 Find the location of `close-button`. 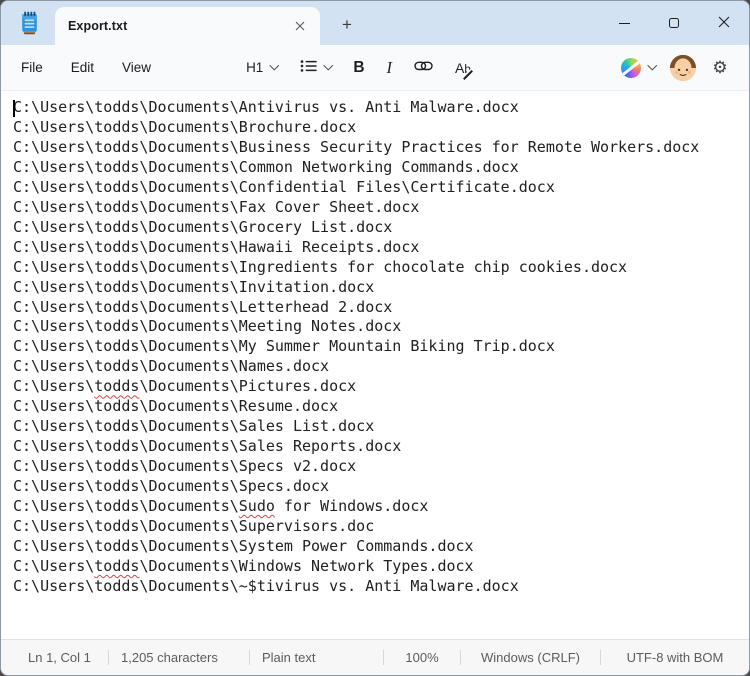

close-button is located at coordinates (724, 23).